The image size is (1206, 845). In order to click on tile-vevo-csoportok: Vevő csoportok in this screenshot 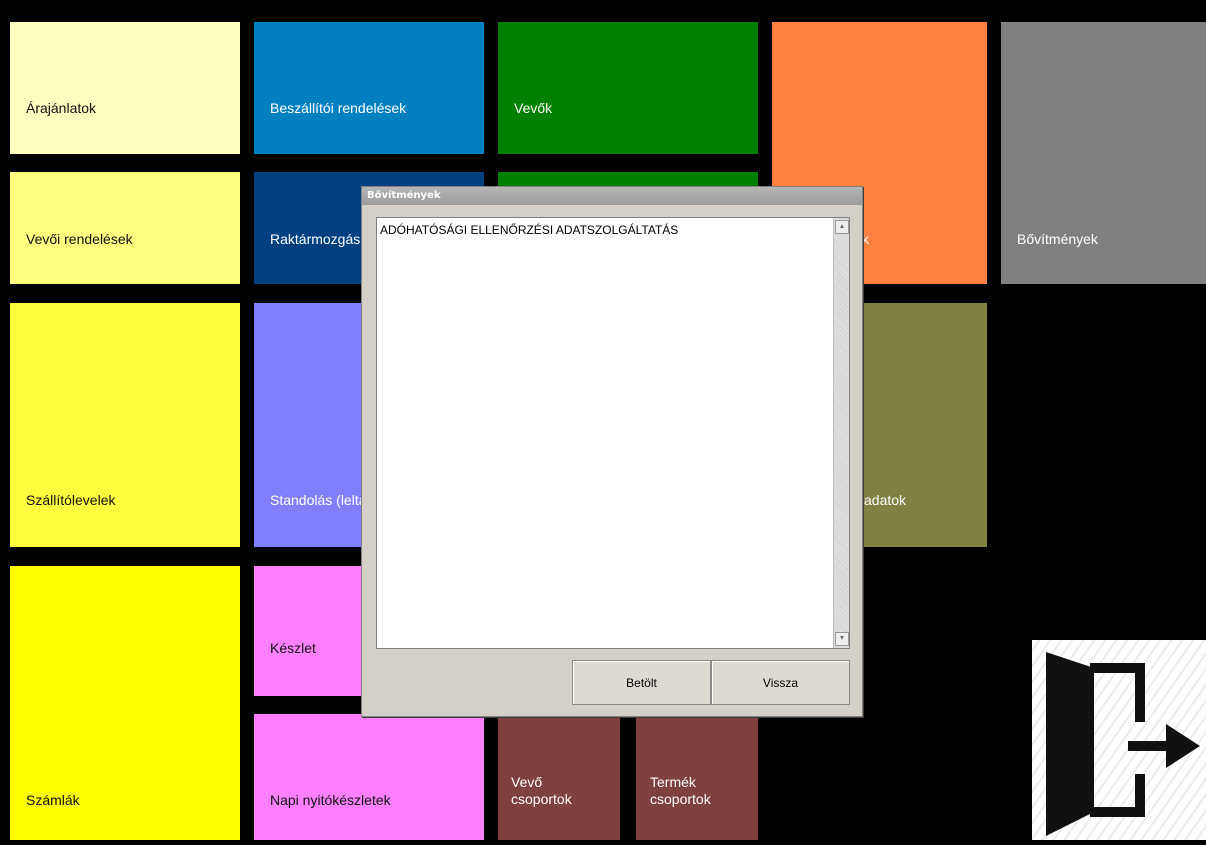, I will do `click(559, 777)`.